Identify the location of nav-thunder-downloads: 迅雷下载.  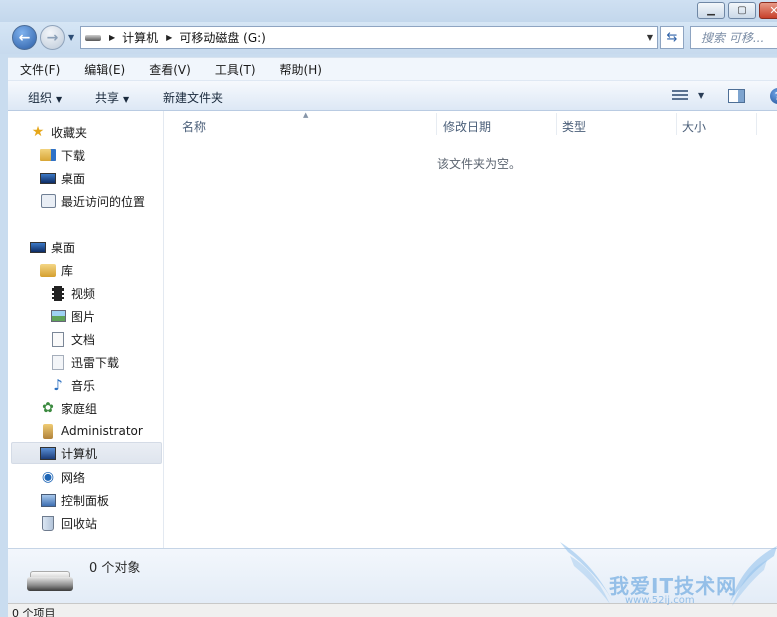
(86, 362).